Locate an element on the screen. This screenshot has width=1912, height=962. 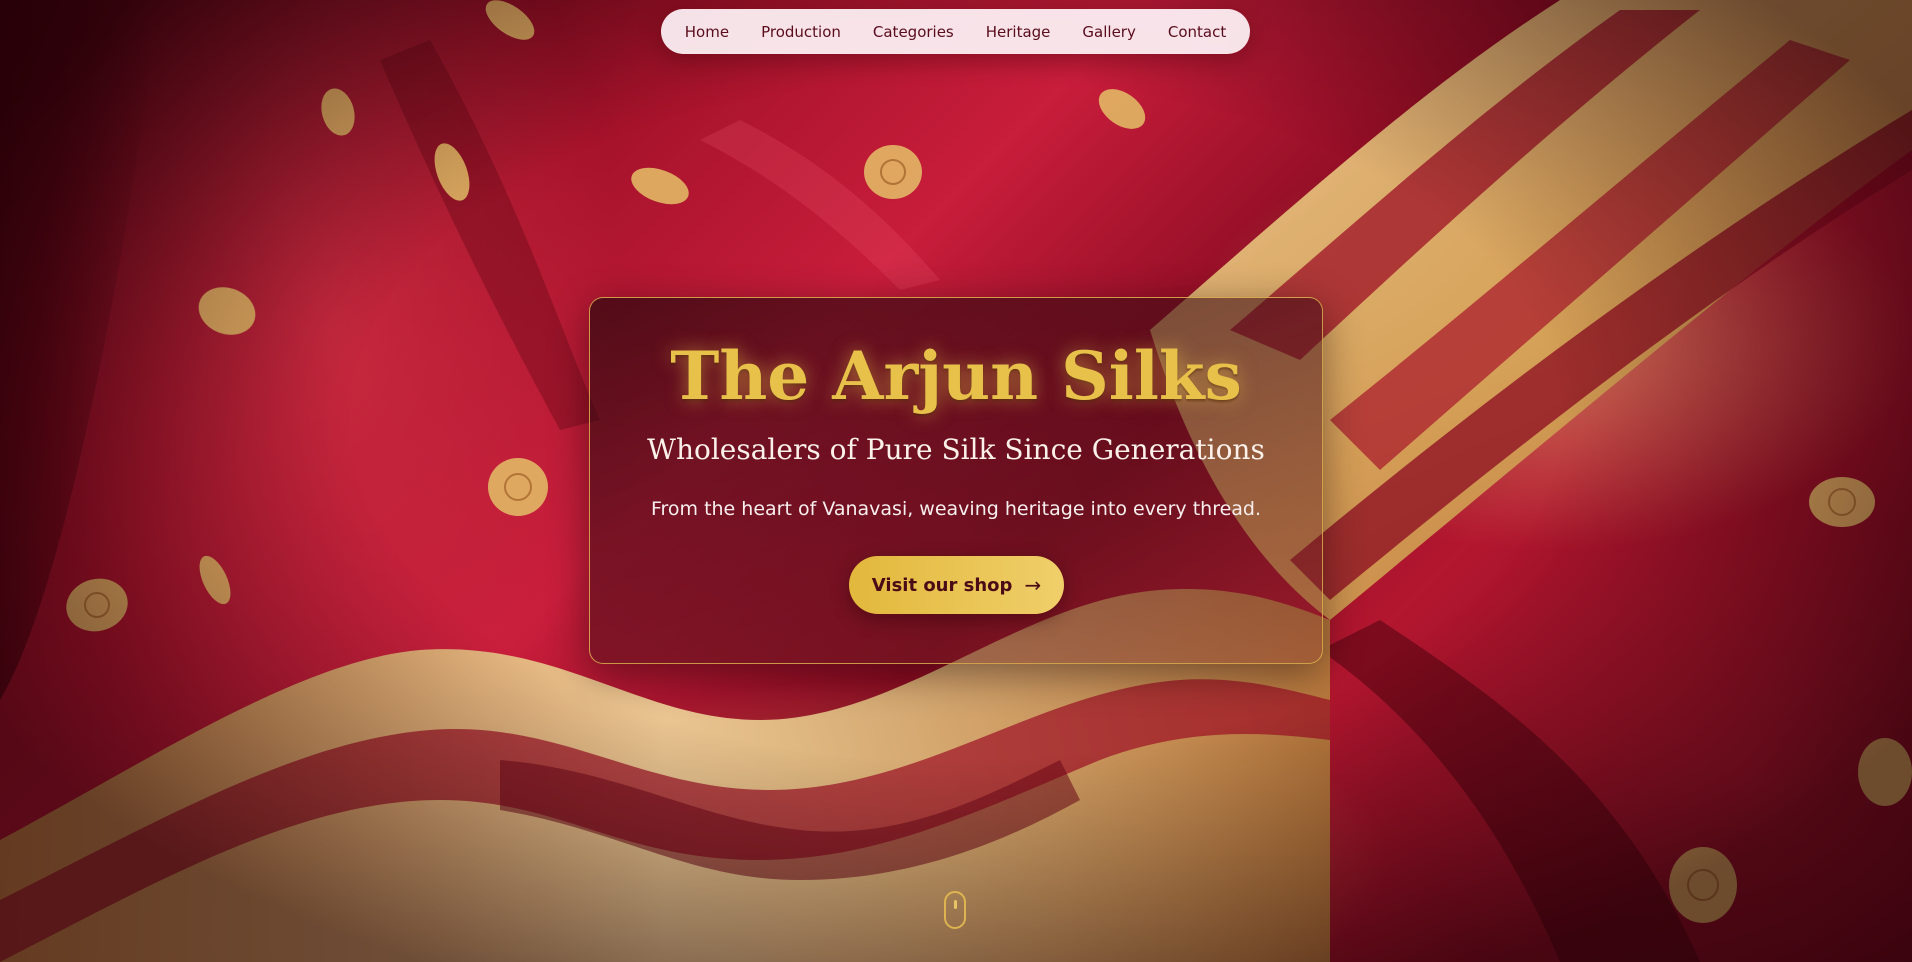
arrow-right-icon: → is located at coordinates (1033, 585).